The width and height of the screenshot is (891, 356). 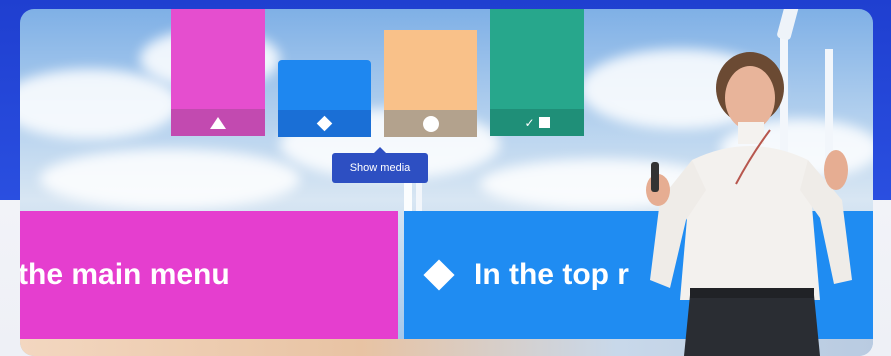 I want to click on check-square-icon: ✓, so click(x=537, y=122).